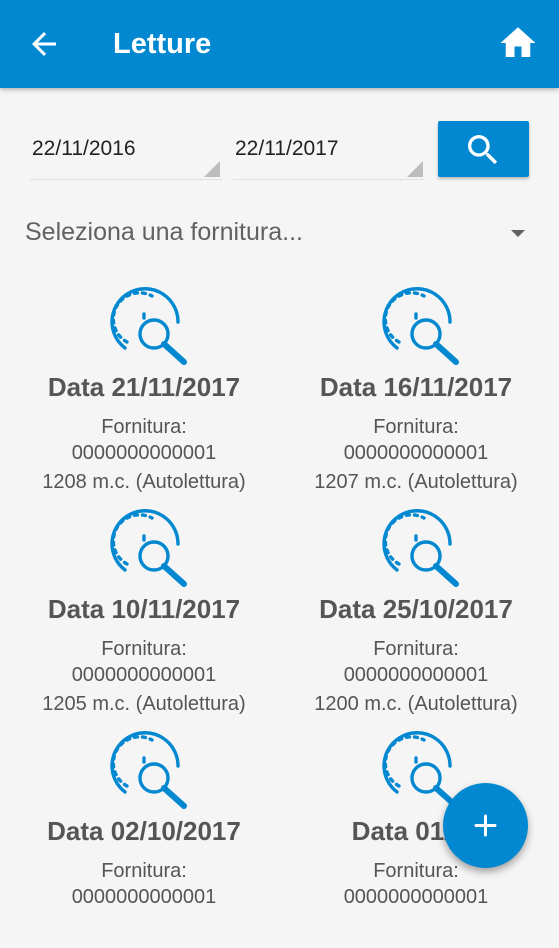 The width and height of the screenshot is (559, 948). I want to click on reading-value: 1205 m.c. (Autolettura), so click(144, 704).